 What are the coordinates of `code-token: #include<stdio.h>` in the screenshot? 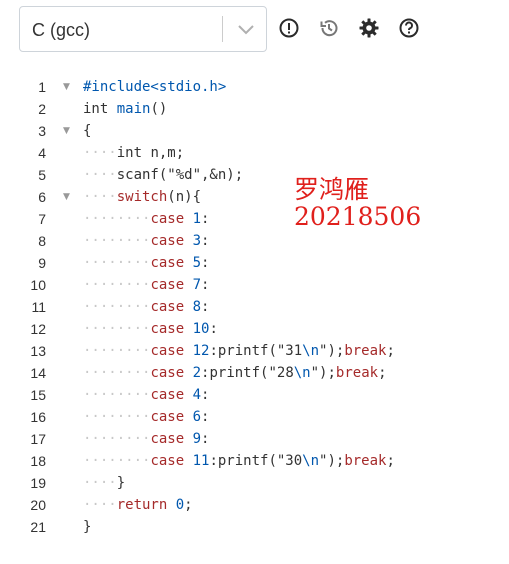 It's located at (155, 87).